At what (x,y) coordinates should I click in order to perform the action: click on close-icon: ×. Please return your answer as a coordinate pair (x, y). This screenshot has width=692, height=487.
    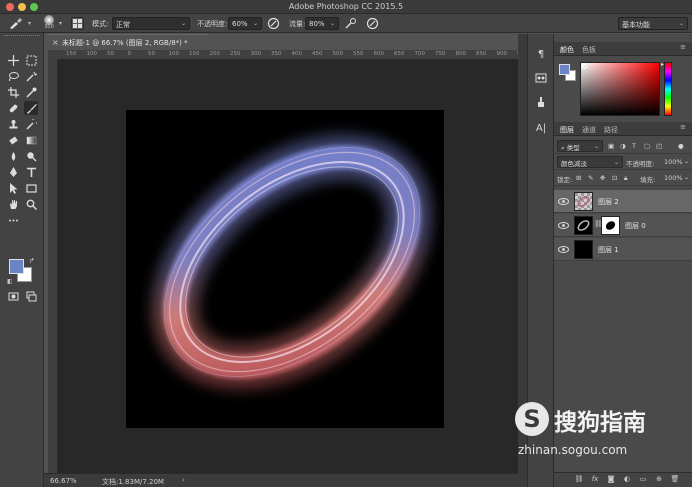
    Looking at the image, I should click on (55, 42).